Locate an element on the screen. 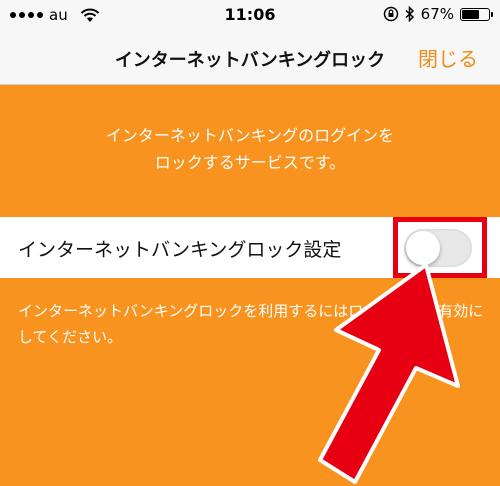 This screenshot has width=500, height=486. bluetooth-icon is located at coordinates (409, 14).